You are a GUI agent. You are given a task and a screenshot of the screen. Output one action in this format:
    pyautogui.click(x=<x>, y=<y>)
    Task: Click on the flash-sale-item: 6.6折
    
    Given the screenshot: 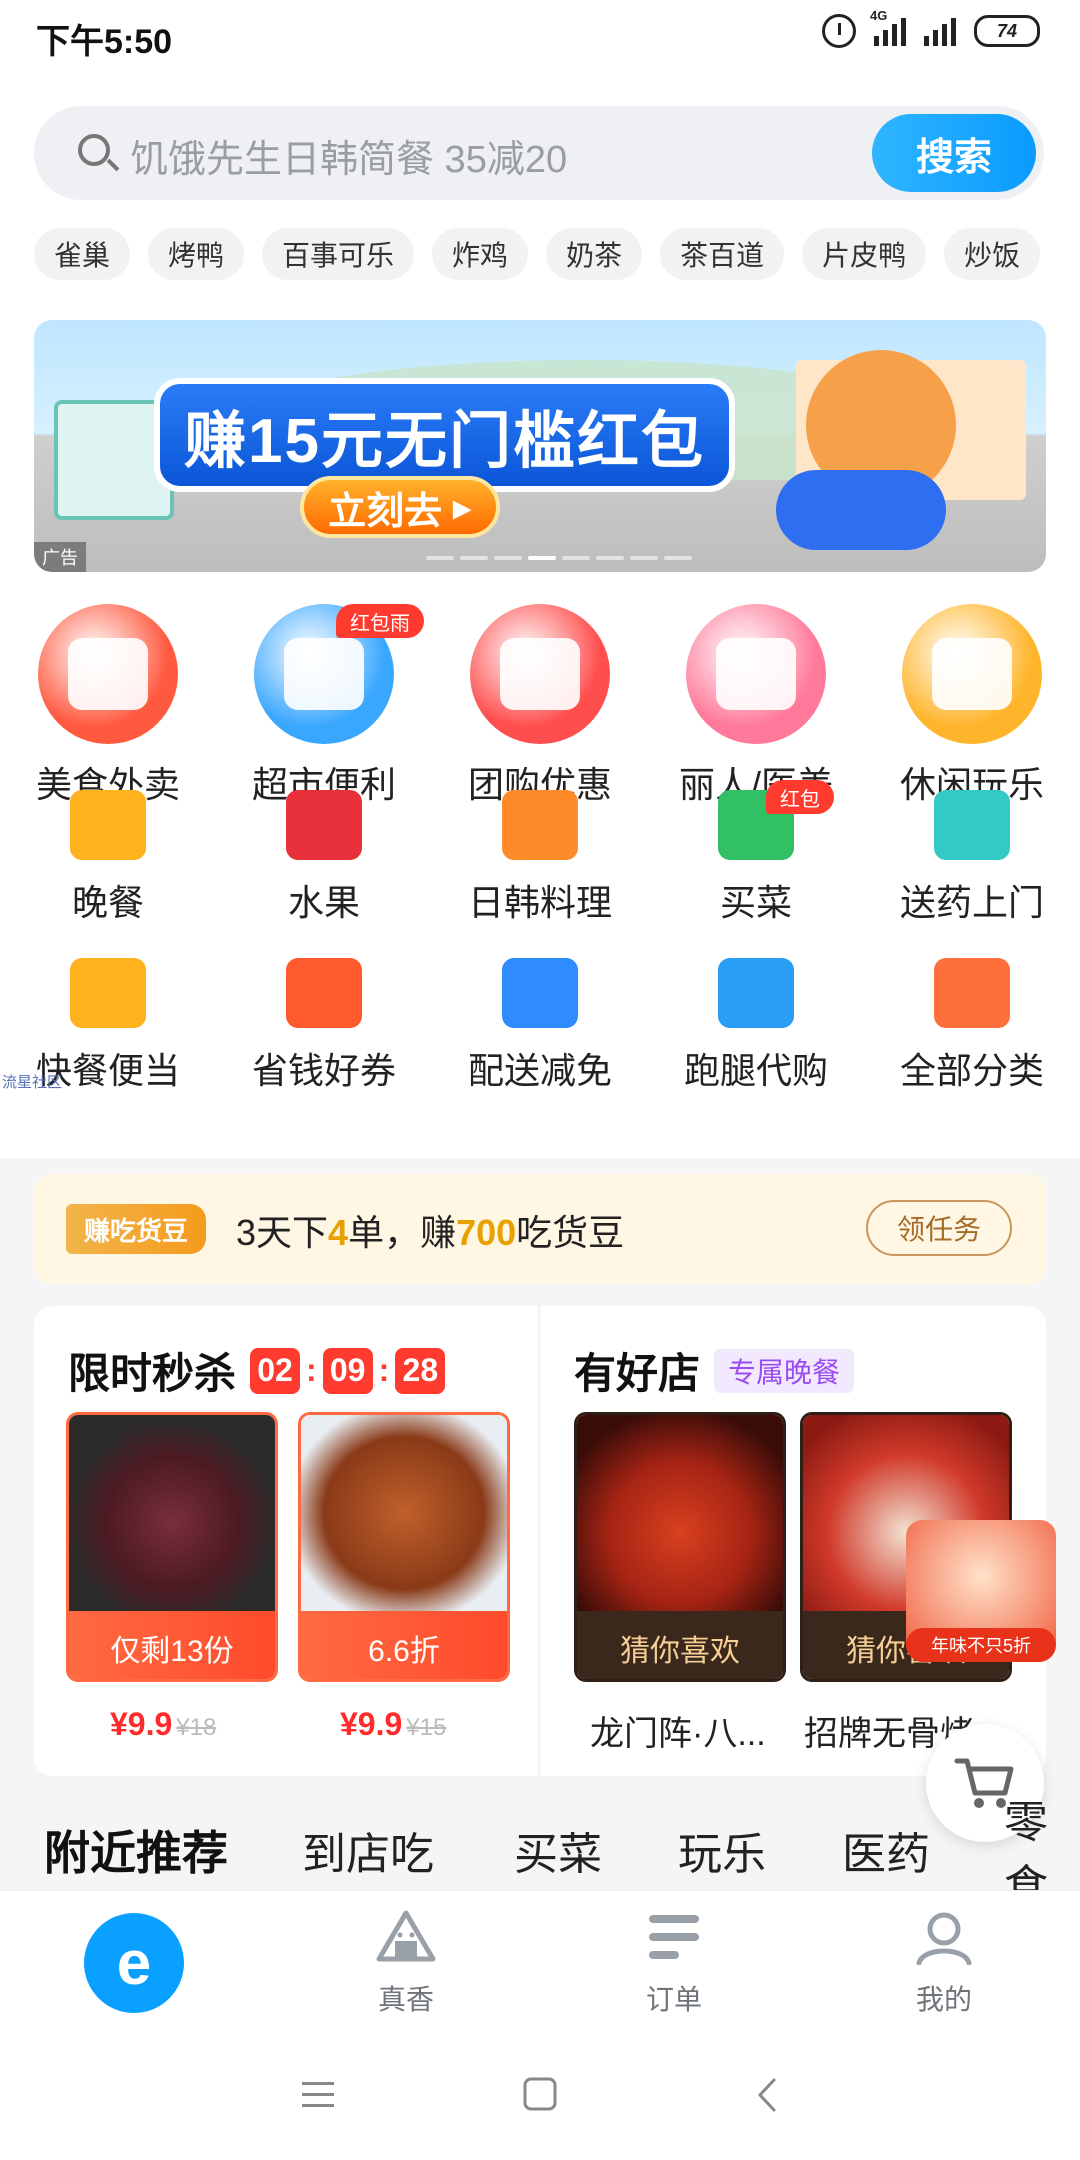 What is the action you would take?
    pyautogui.click(x=404, y=1547)
    